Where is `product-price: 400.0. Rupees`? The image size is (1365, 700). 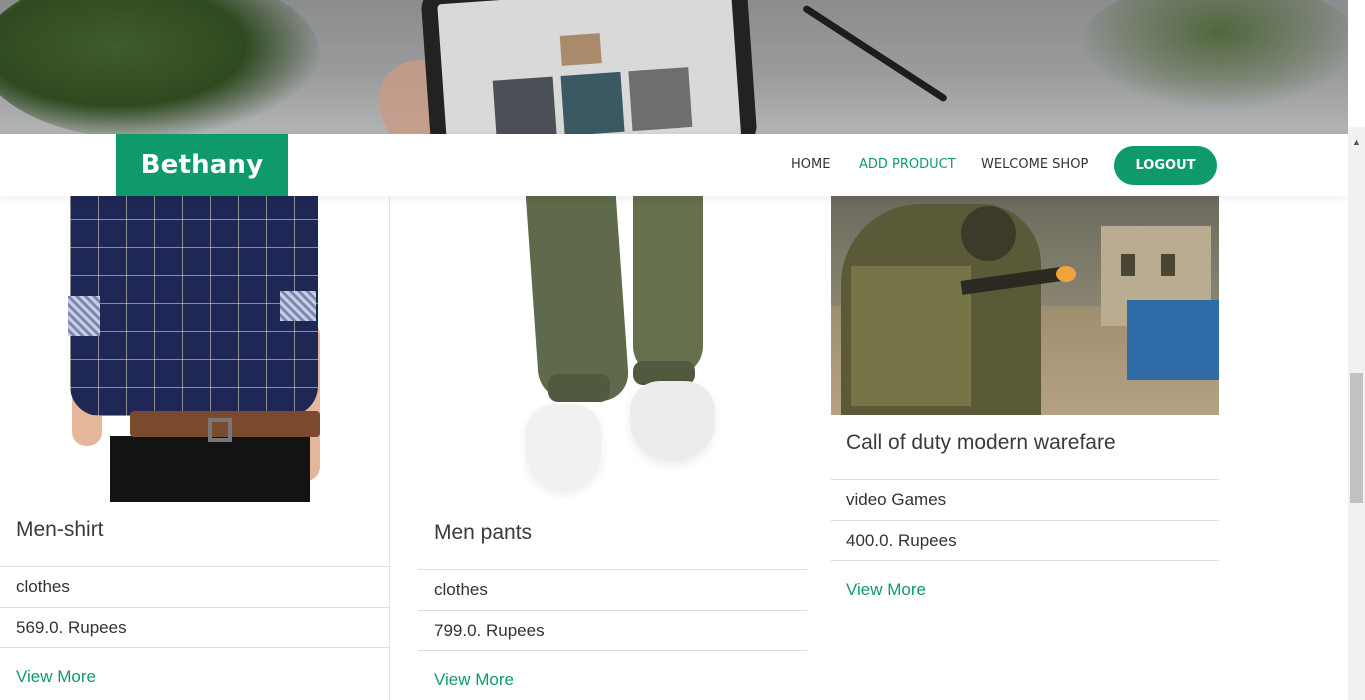 product-price: 400.0. Rupees is located at coordinates (1025, 540).